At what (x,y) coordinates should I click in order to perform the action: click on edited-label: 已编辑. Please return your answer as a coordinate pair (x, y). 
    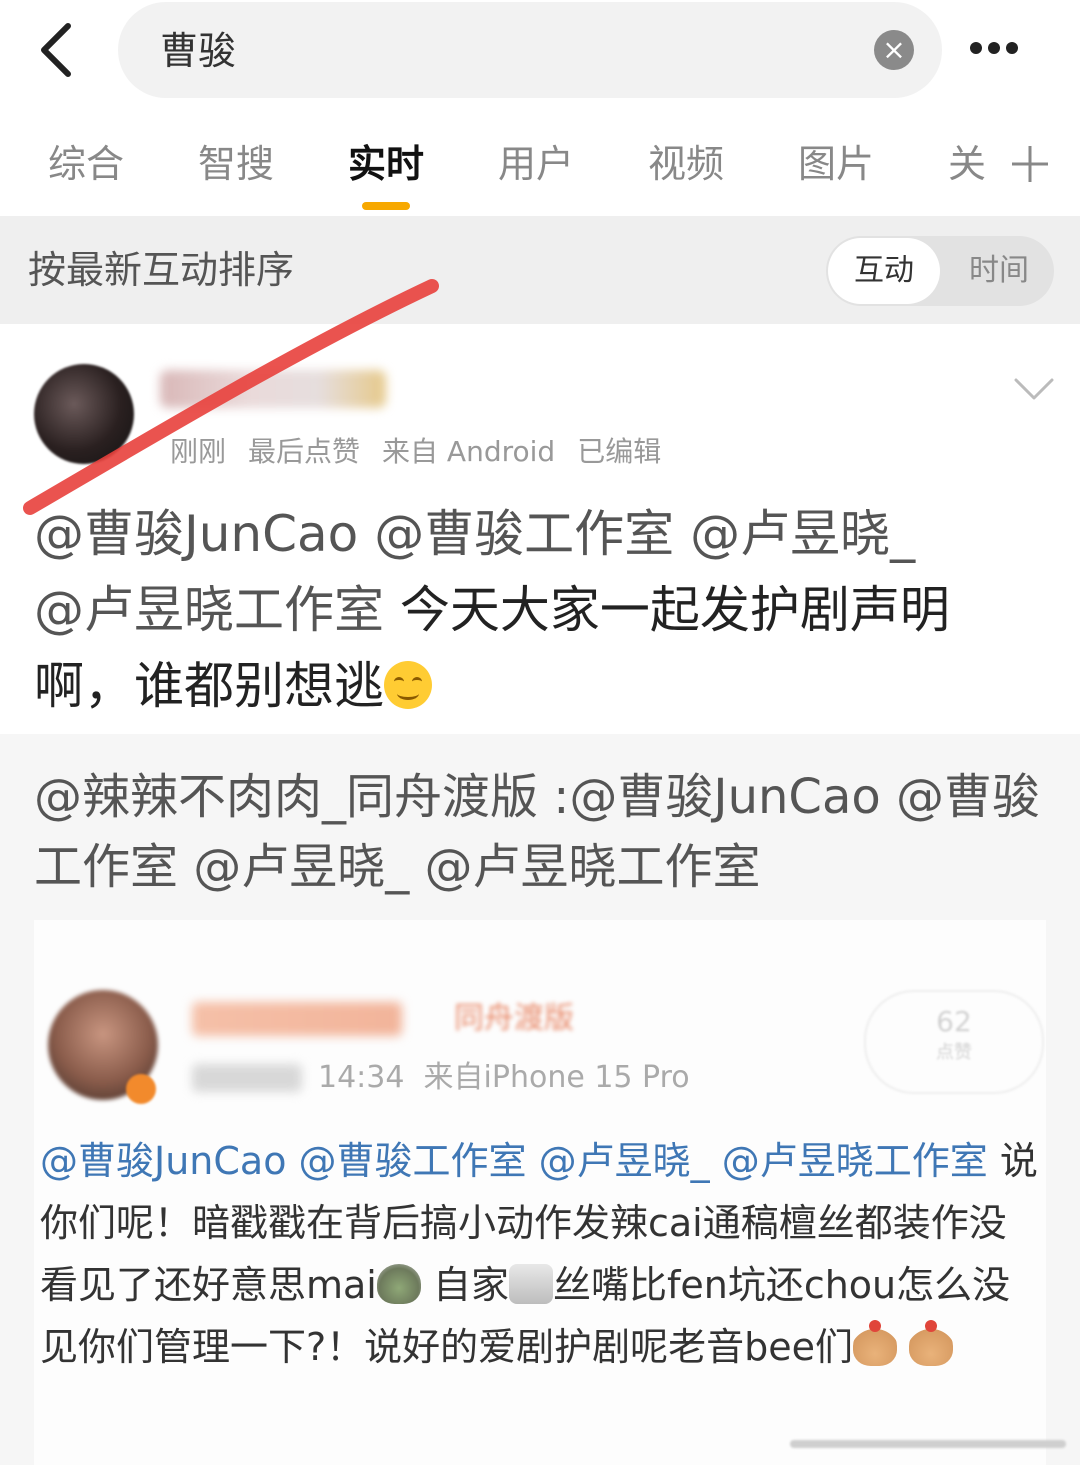
    Looking at the image, I should click on (619, 451).